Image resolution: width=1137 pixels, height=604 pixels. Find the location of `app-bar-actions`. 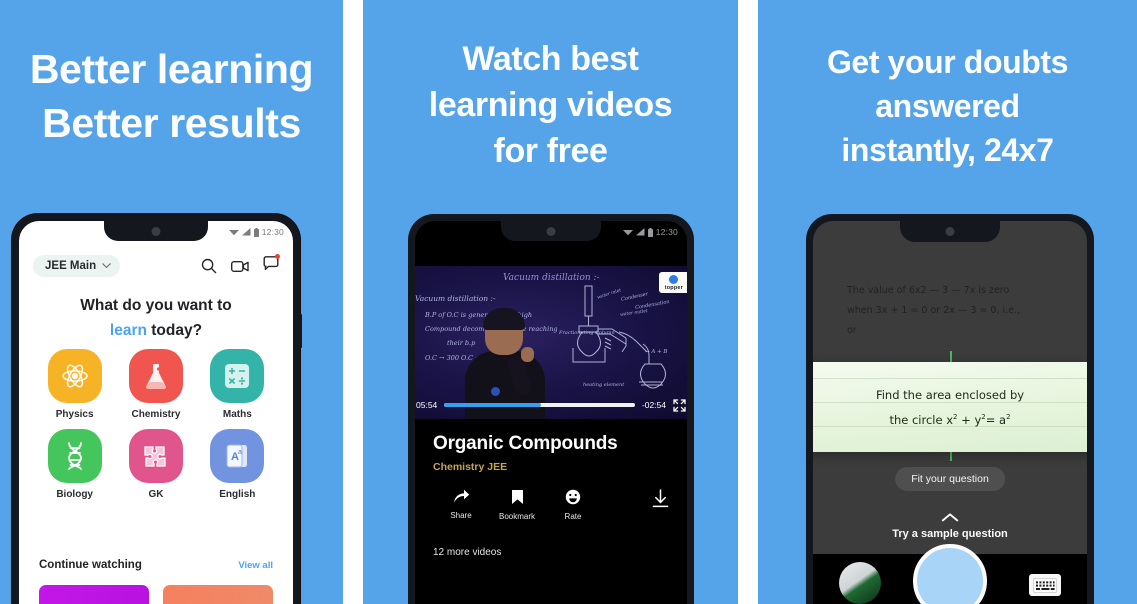

app-bar-actions is located at coordinates (240, 265).